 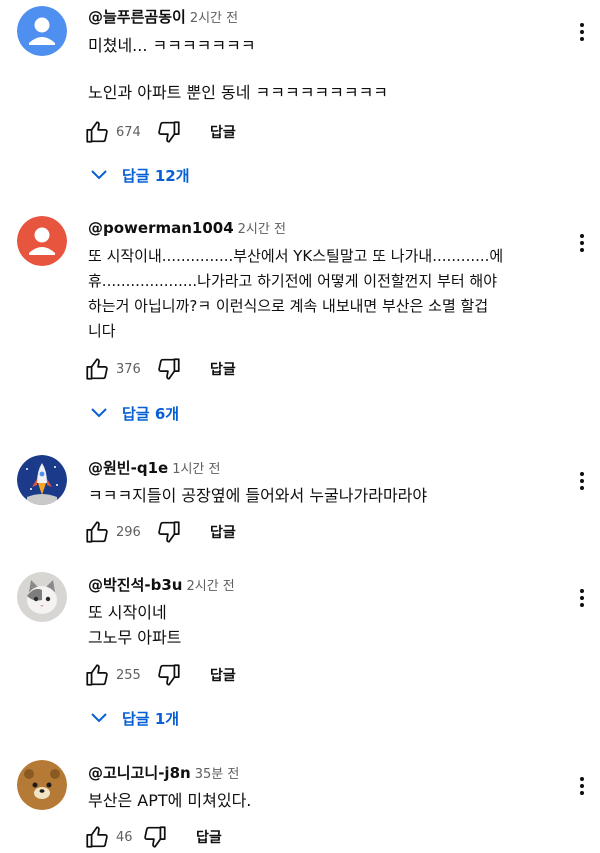 I want to click on avatar-default-red, so click(x=42, y=241).